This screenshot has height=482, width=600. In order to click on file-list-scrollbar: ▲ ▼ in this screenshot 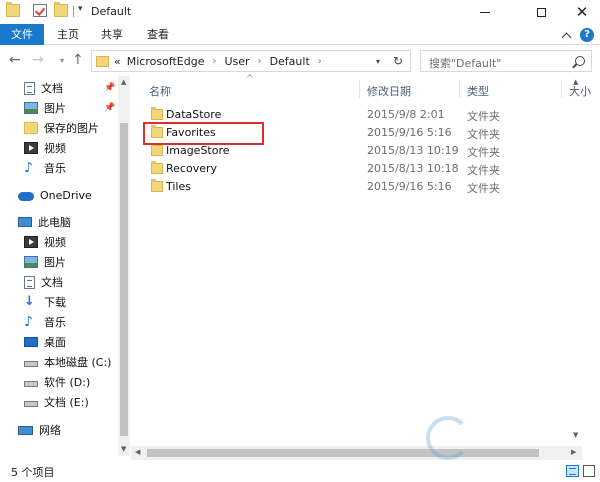, I will do `click(577, 266)`.